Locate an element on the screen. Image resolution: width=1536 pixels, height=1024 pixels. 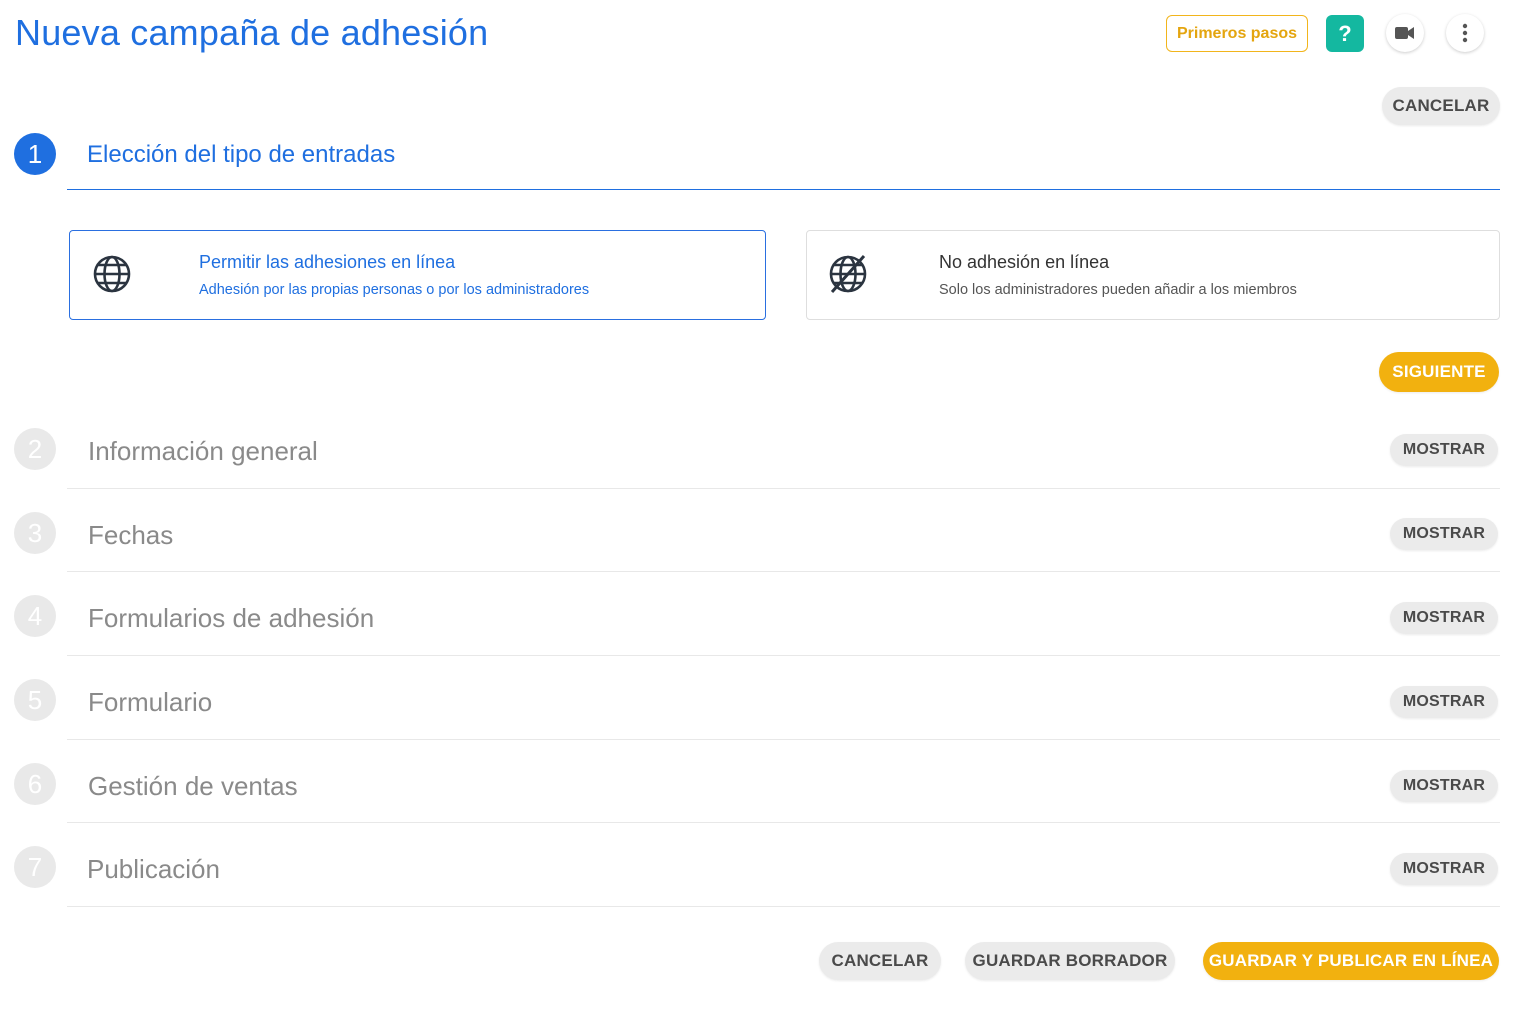
step-7-show-button: MOSTRAR is located at coordinates (1444, 869).